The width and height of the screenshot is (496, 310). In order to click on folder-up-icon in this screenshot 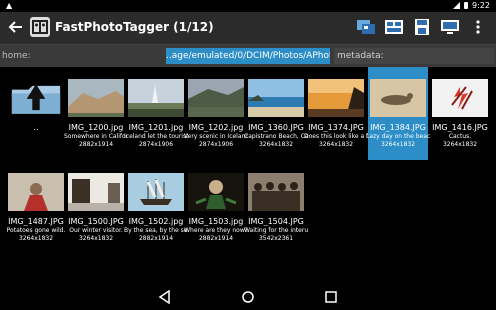, I will do `click(36, 99)`.